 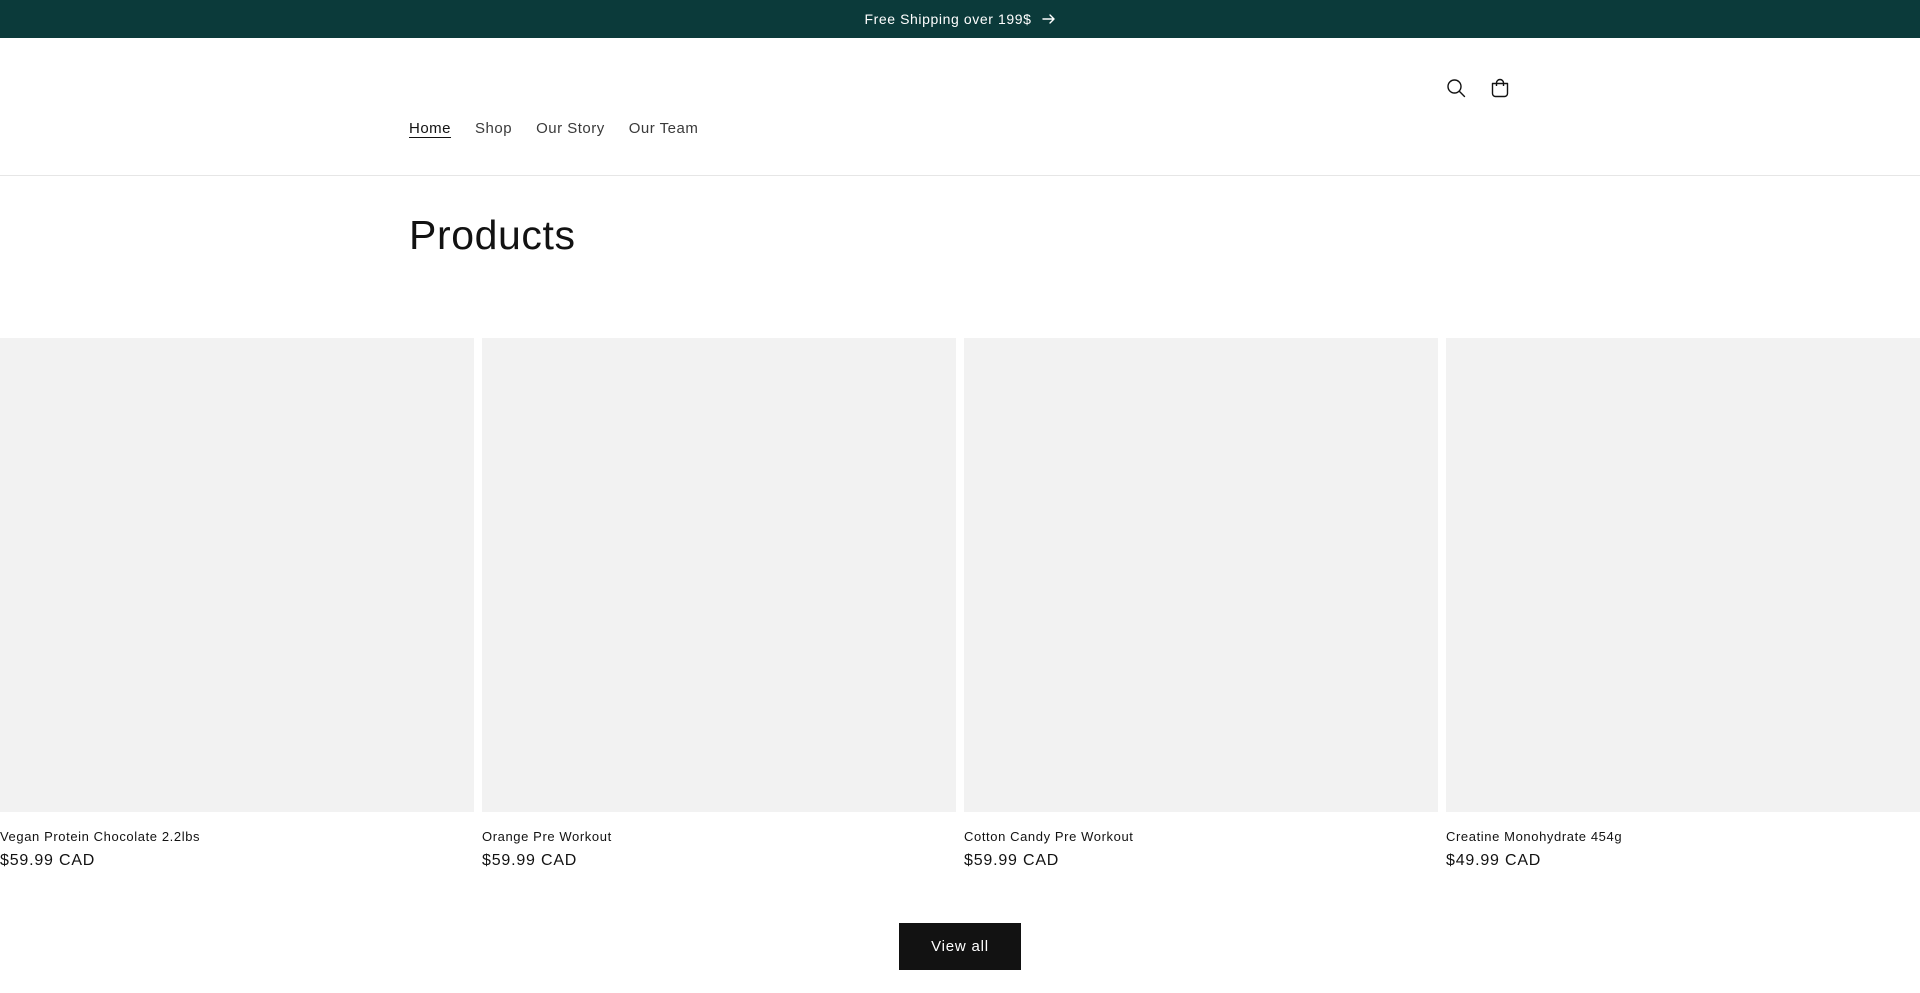 I want to click on product-card: Orange Pre Workout $59.99 CAD, so click(x=719, y=604).